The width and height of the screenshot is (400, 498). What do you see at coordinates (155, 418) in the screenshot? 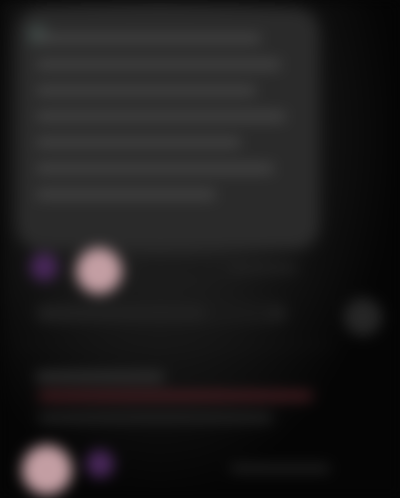
I see `comment-text` at bounding box center [155, 418].